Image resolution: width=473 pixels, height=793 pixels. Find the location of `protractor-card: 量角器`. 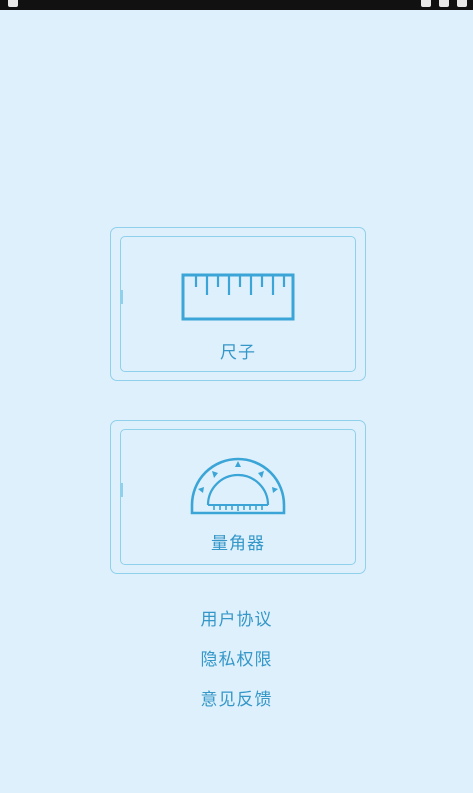

protractor-card: 量角器 is located at coordinates (238, 497).